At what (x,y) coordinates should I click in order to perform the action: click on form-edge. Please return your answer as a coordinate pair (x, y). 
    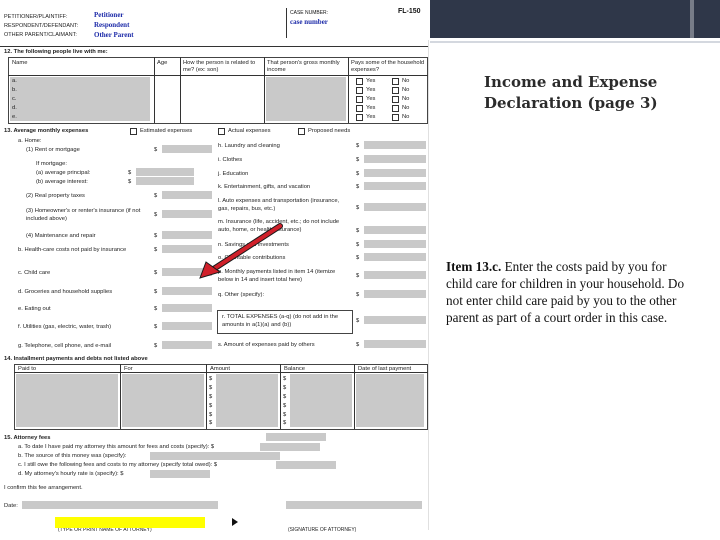
    Looking at the image, I should click on (428, 285).